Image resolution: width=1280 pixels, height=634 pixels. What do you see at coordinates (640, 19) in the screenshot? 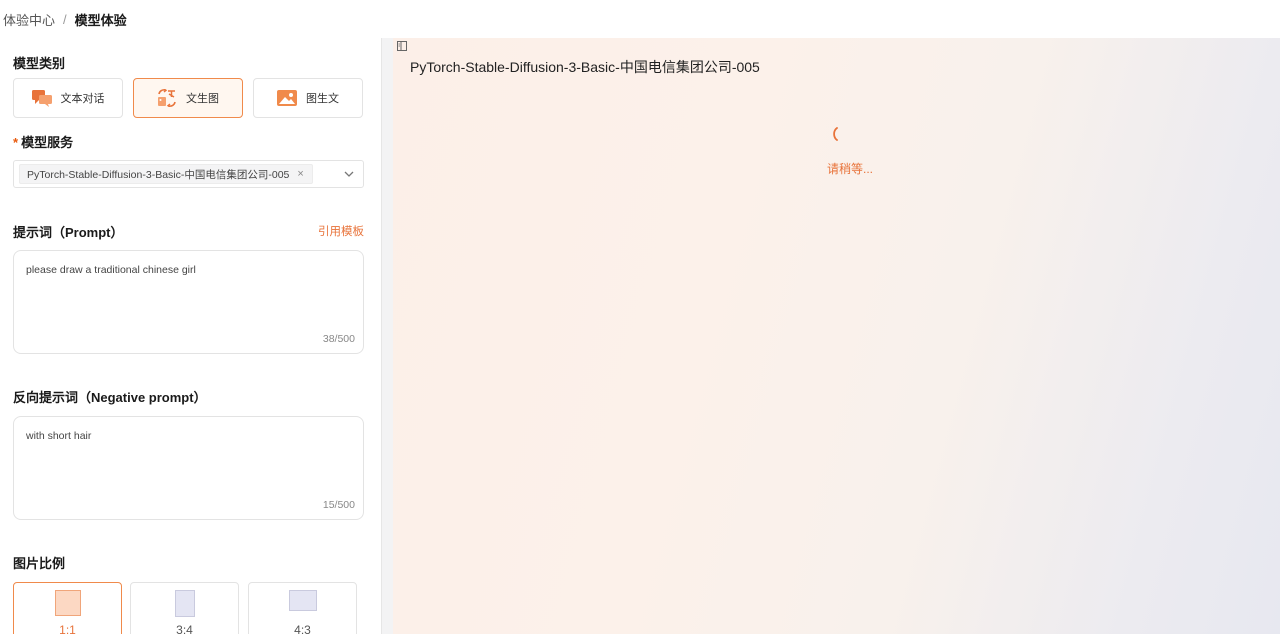
I see `breadcrumb: 体验中心 / 模型体验` at bounding box center [640, 19].